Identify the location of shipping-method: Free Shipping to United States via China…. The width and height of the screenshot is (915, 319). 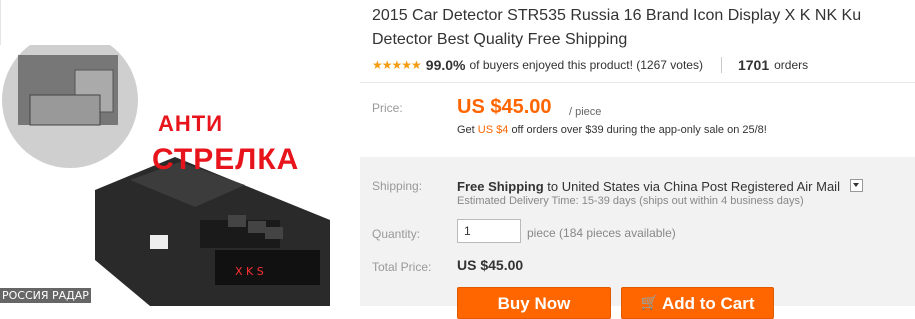
(660, 186).